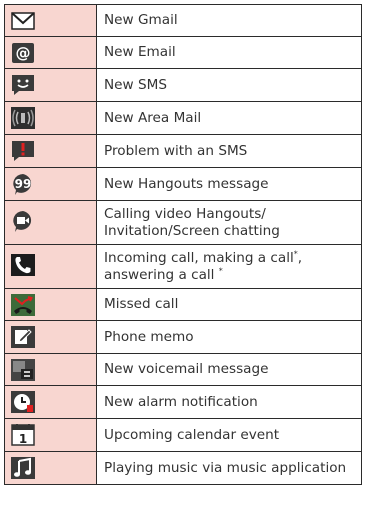 The width and height of the screenshot is (365, 527). I want to click on sms-problem-icon, so click(23, 151).